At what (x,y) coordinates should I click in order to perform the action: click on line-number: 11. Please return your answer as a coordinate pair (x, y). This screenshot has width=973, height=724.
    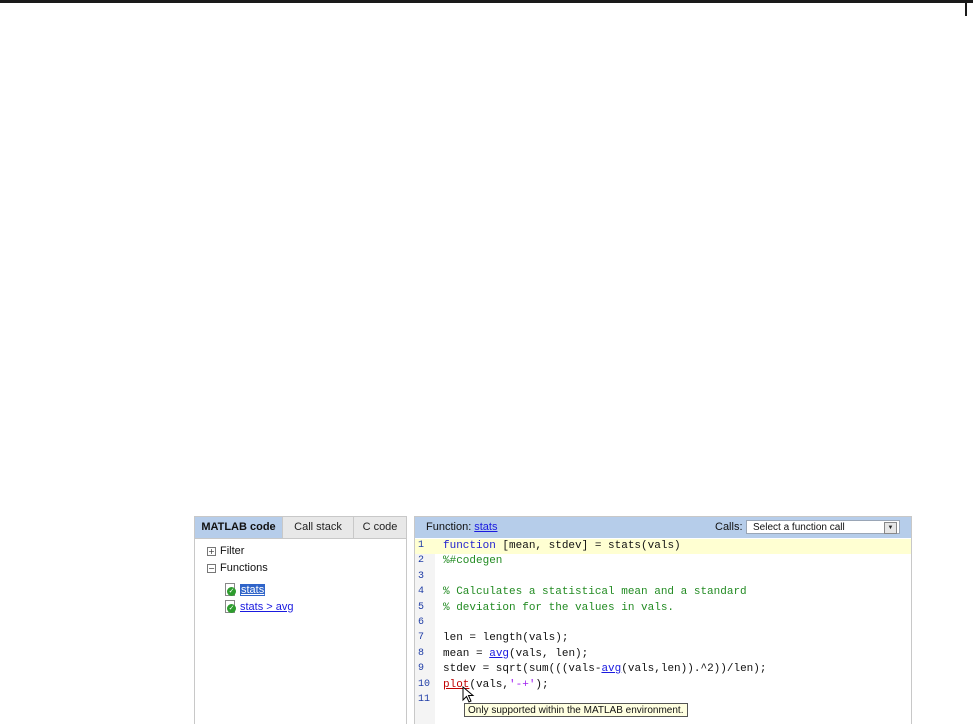
    Looking at the image, I should click on (424, 699).